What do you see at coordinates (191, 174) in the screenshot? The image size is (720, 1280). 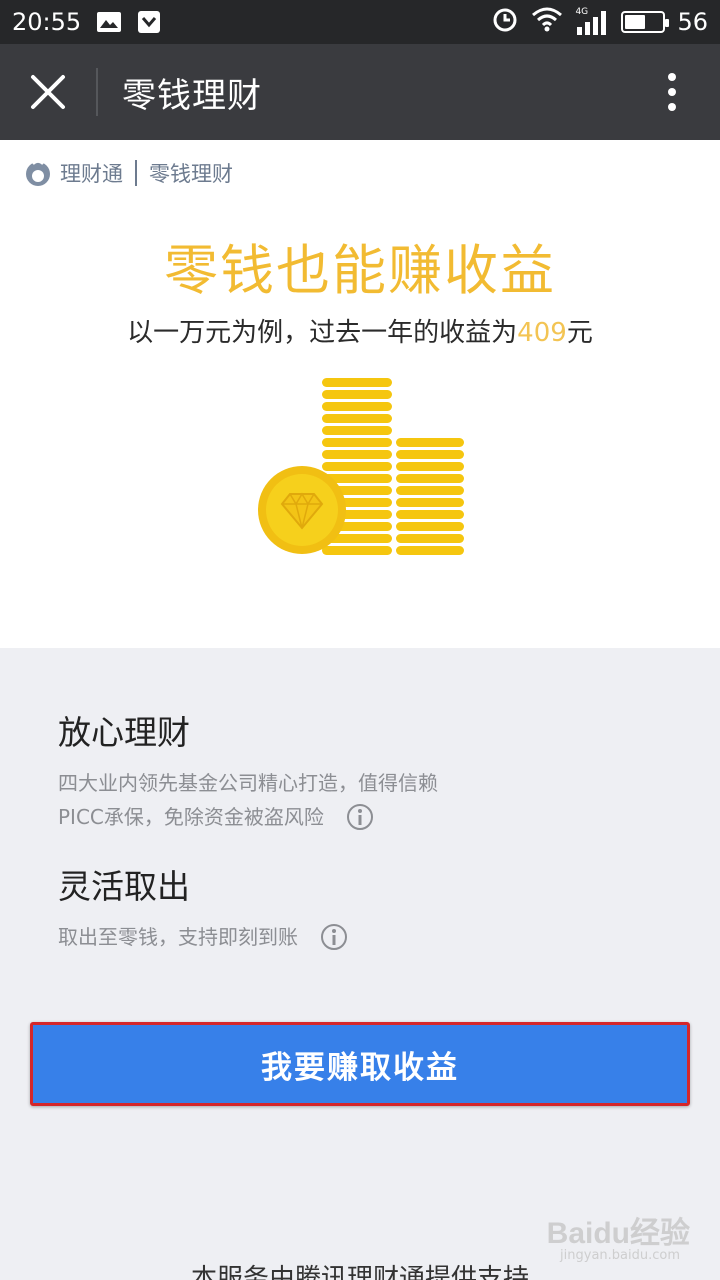 I see `brand-section: 零钱理财` at bounding box center [191, 174].